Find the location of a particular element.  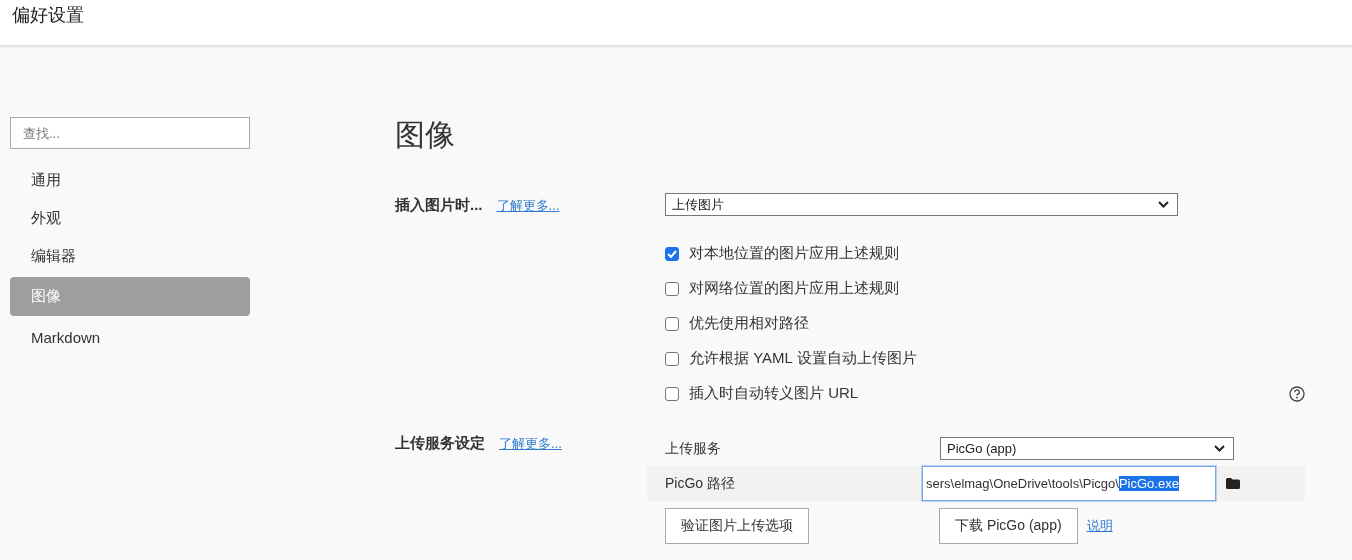

page-title: 图像 is located at coordinates (425, 135).